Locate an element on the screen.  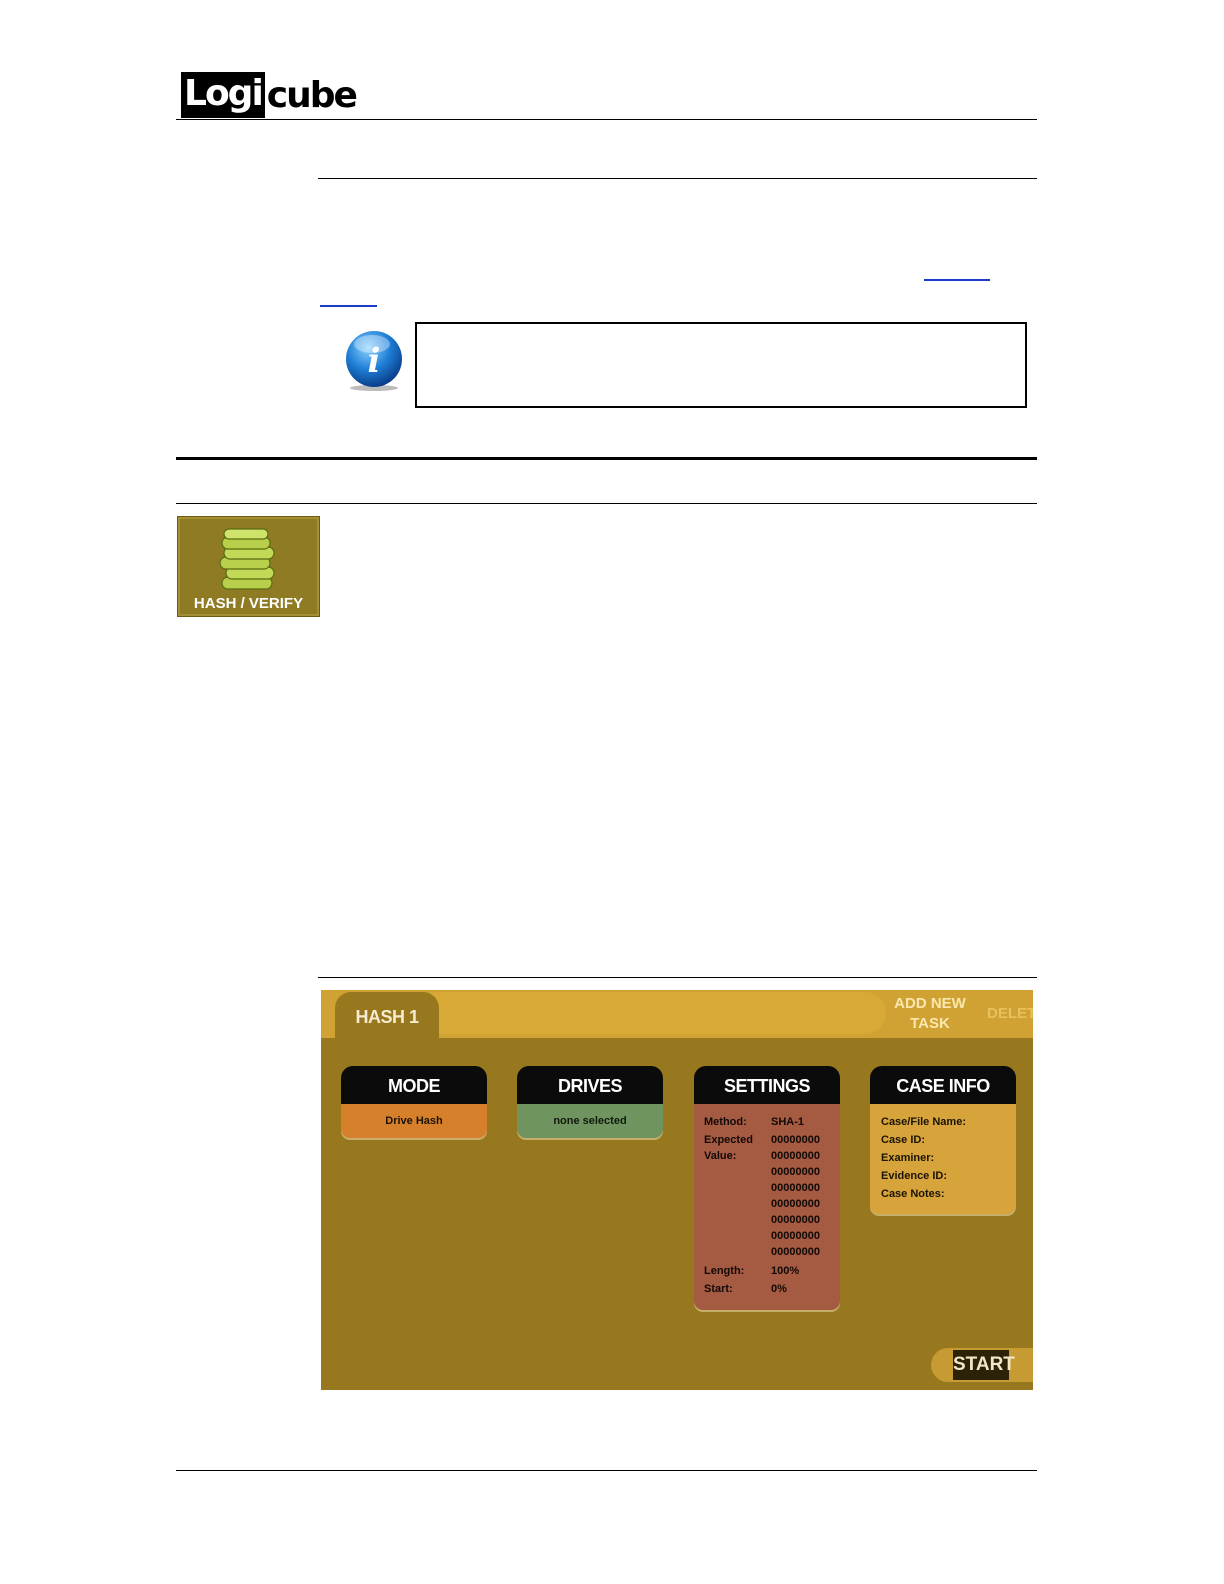
mode-card: MODE Drive Hash is located at coordinates (414, 1102).